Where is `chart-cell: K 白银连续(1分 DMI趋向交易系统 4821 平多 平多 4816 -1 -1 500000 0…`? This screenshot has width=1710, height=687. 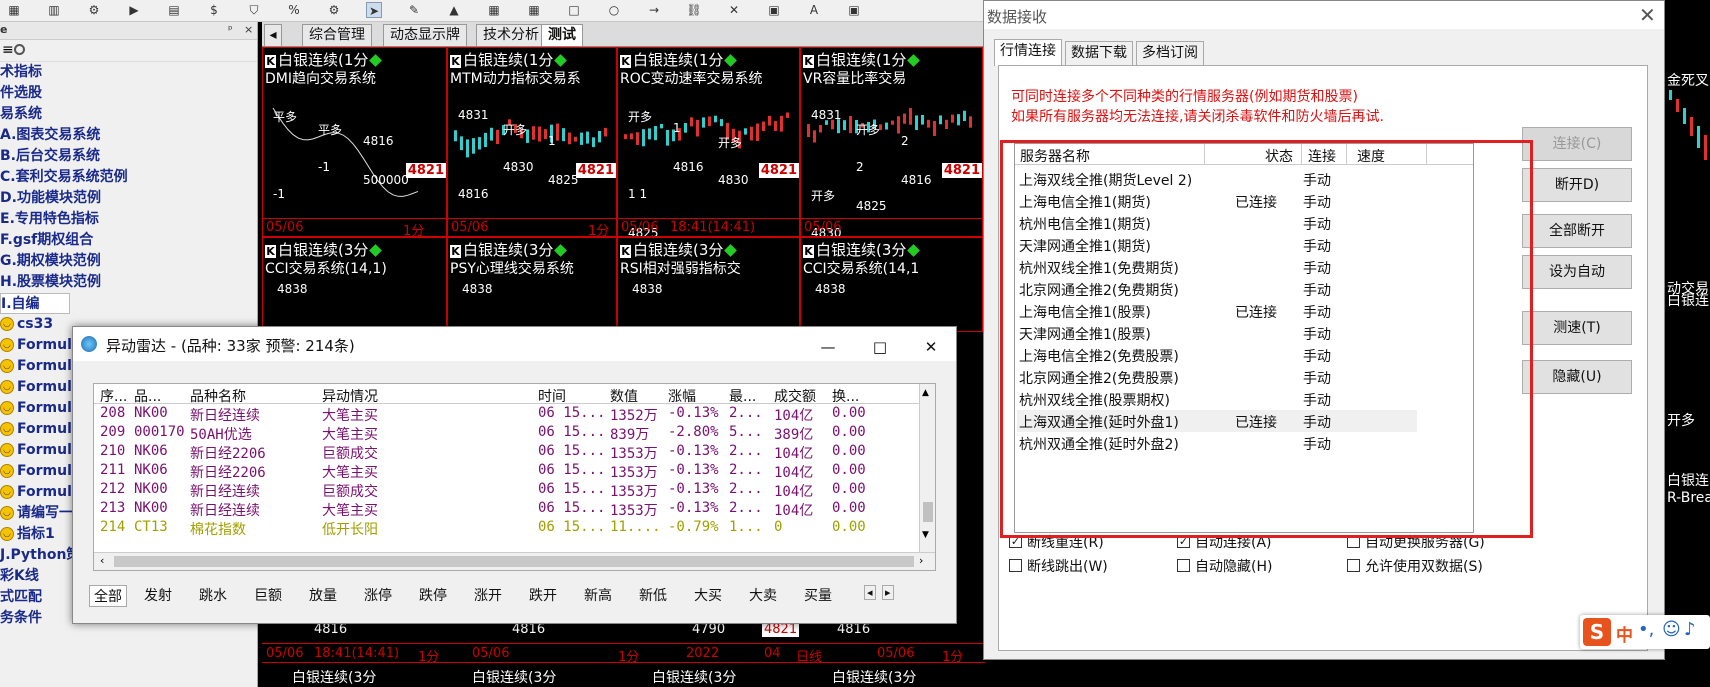 chart-cell: K 白银连续(1分 DMI趋向交易系统 4821 平多 平多 4816 -1 -1 500000 0… is located at coordinates (354, 142).